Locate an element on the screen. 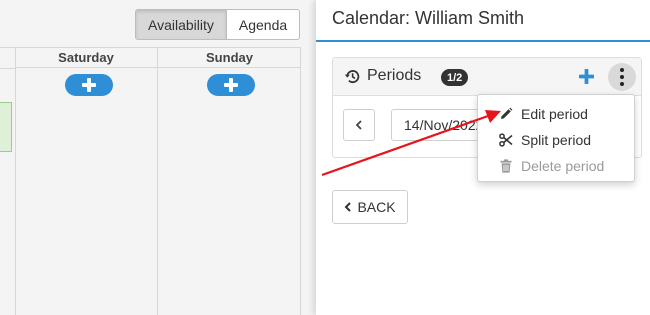 The width and height of the screenshot is (650, 315). period-actions-menu: Edit period Split period Delete period is located at coordinates (556, 138).